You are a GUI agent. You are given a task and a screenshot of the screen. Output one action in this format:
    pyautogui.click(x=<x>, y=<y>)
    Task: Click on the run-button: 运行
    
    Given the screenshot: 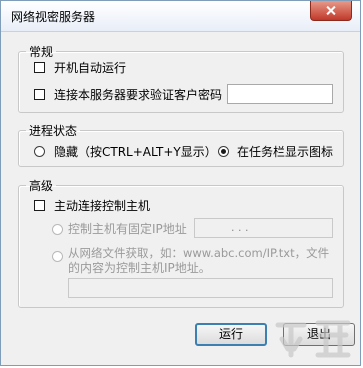 What is the action you would take?
    pyautogui.click(x=231, y=334)
    